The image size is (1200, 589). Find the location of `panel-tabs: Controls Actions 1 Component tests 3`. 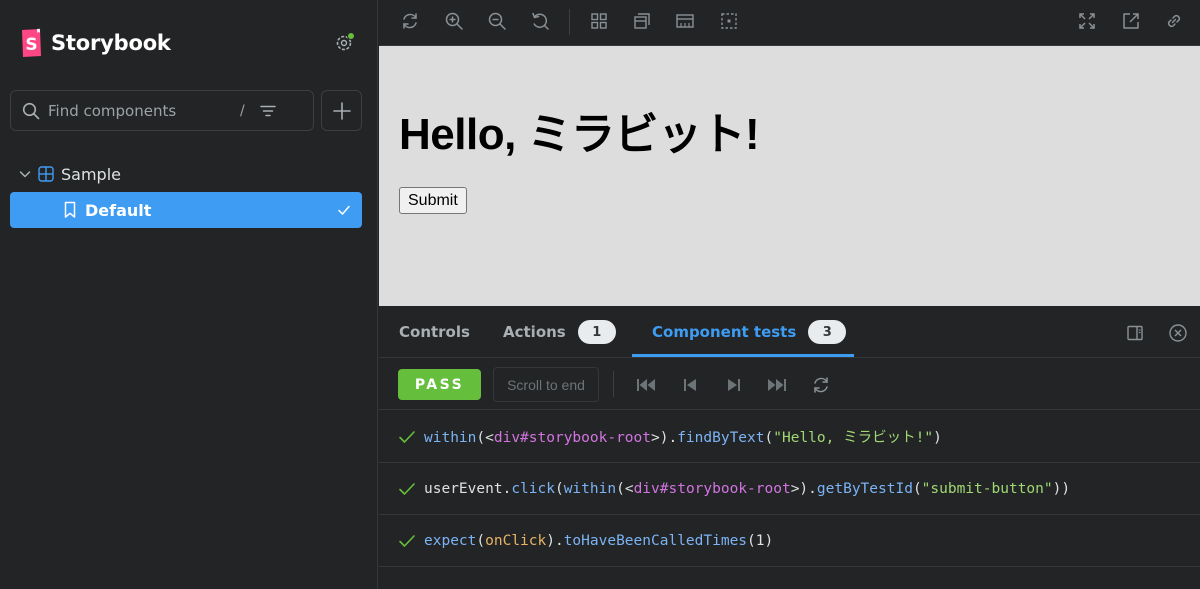

panel-tabs: Controls Actions 1 Component tests 3 is located at coordinates (789, 332).